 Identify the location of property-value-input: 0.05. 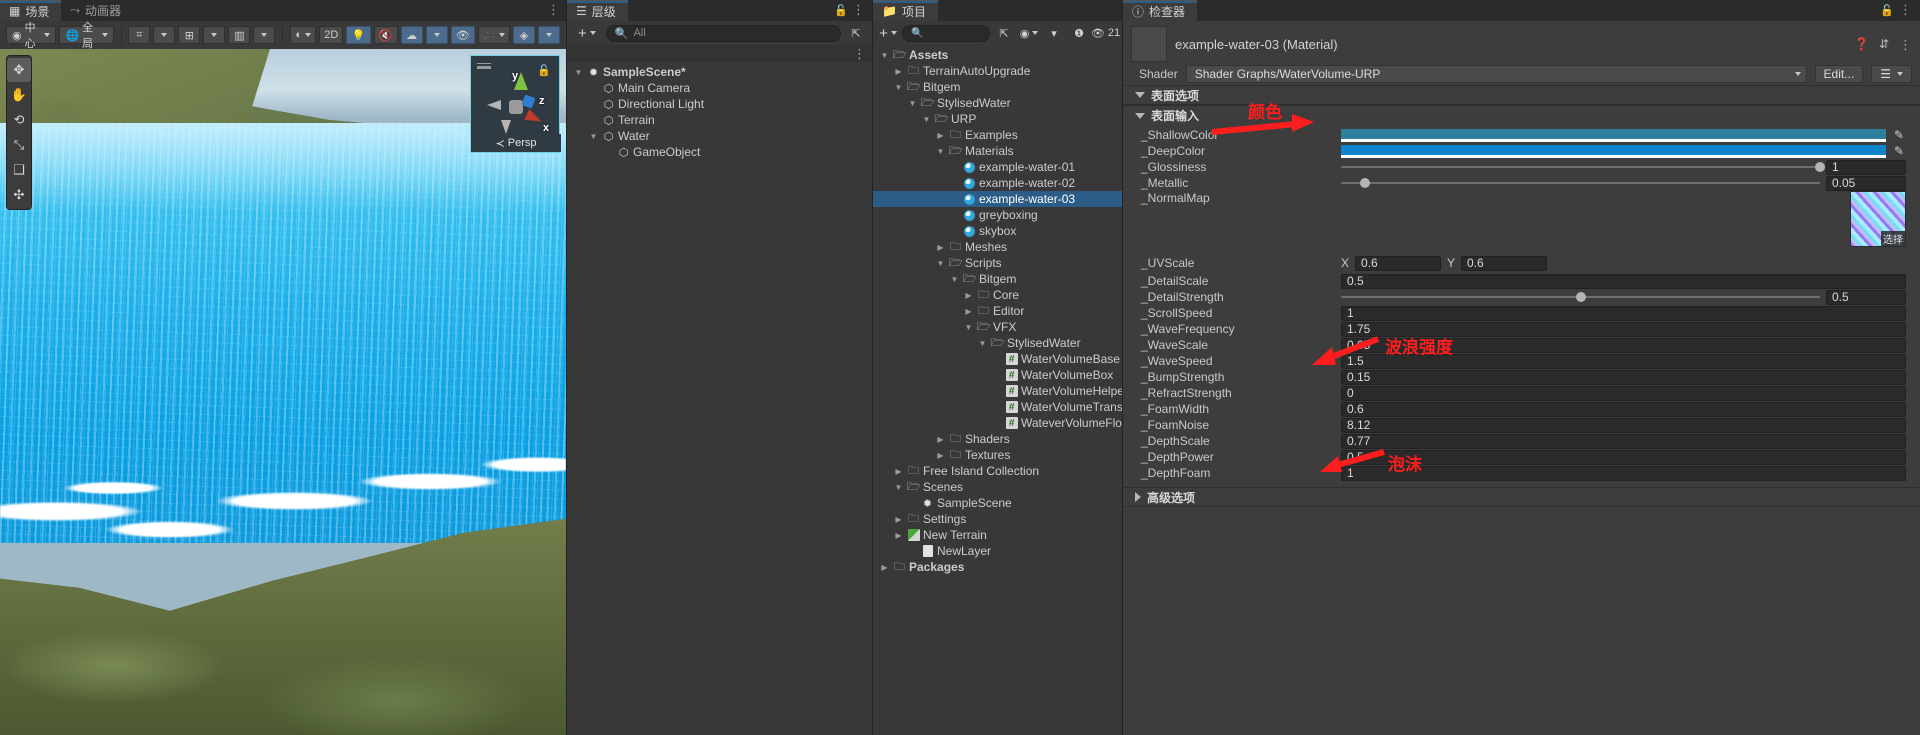
(1866, 183).